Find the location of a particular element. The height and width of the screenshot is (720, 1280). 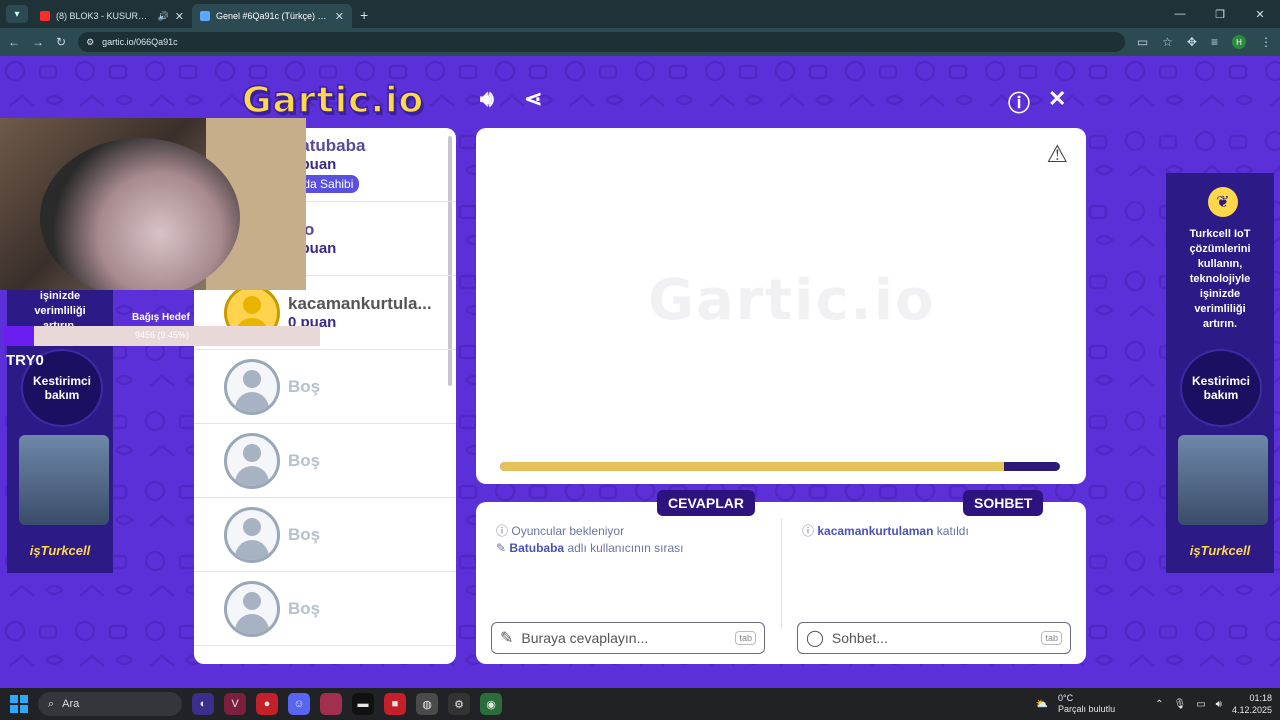

taskbar-clock: 01:18 4.12.2025 is located at coordinates (1252, 704).